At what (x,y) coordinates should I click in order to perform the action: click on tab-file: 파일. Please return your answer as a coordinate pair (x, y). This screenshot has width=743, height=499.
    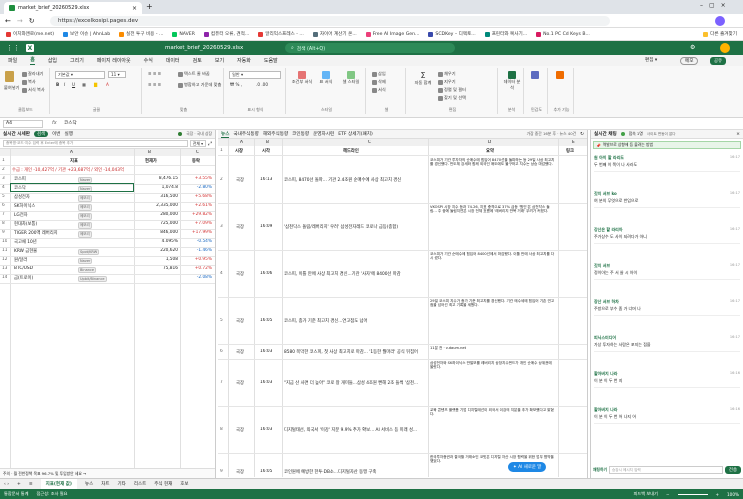
    Looking at the image, I should click on (12, 60).